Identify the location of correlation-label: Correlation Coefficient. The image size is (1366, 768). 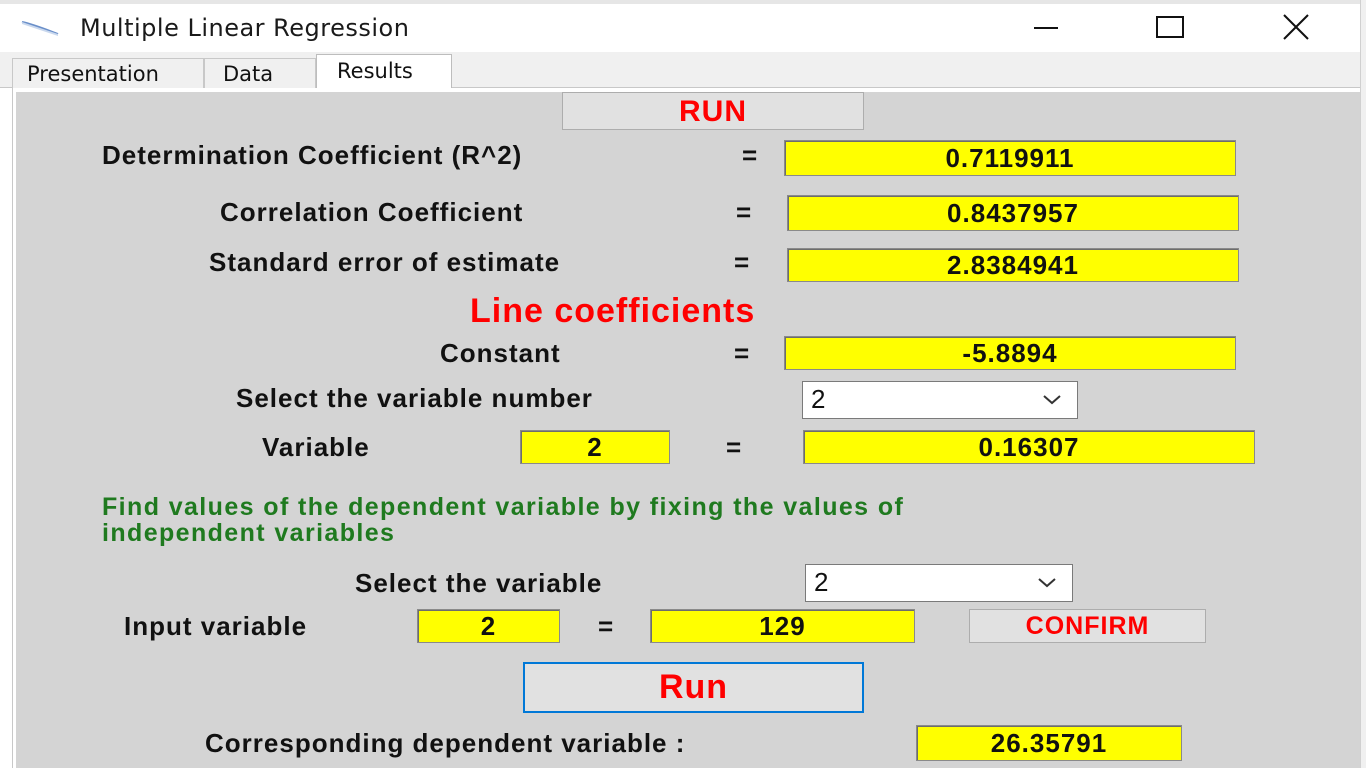
(372, 212).